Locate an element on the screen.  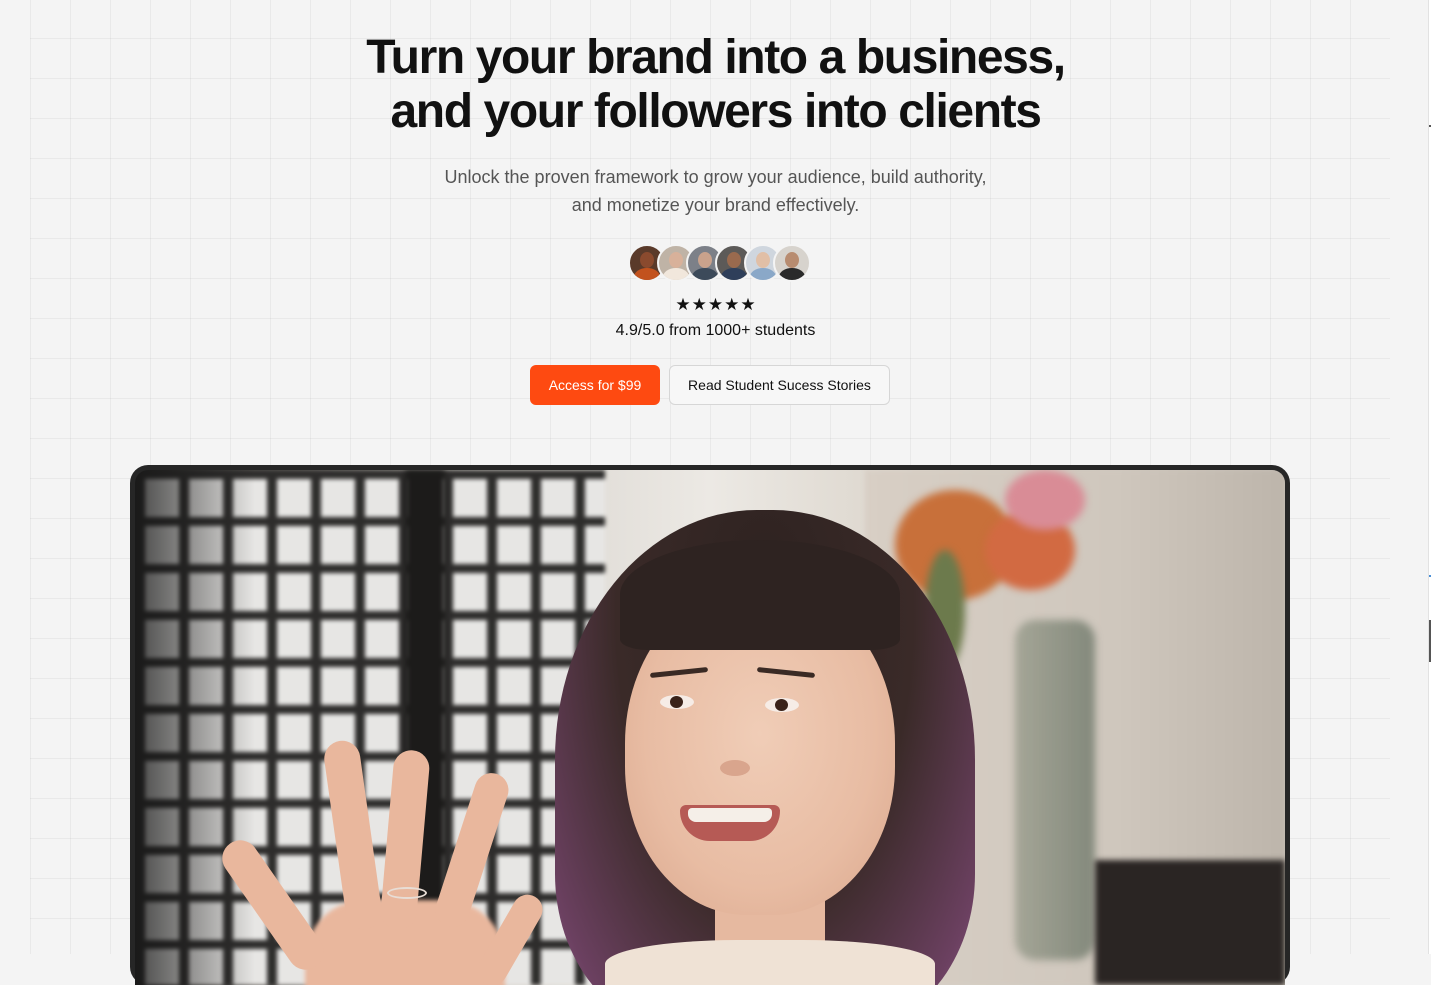
person-bangs-image is located at coordinates (760, 595).